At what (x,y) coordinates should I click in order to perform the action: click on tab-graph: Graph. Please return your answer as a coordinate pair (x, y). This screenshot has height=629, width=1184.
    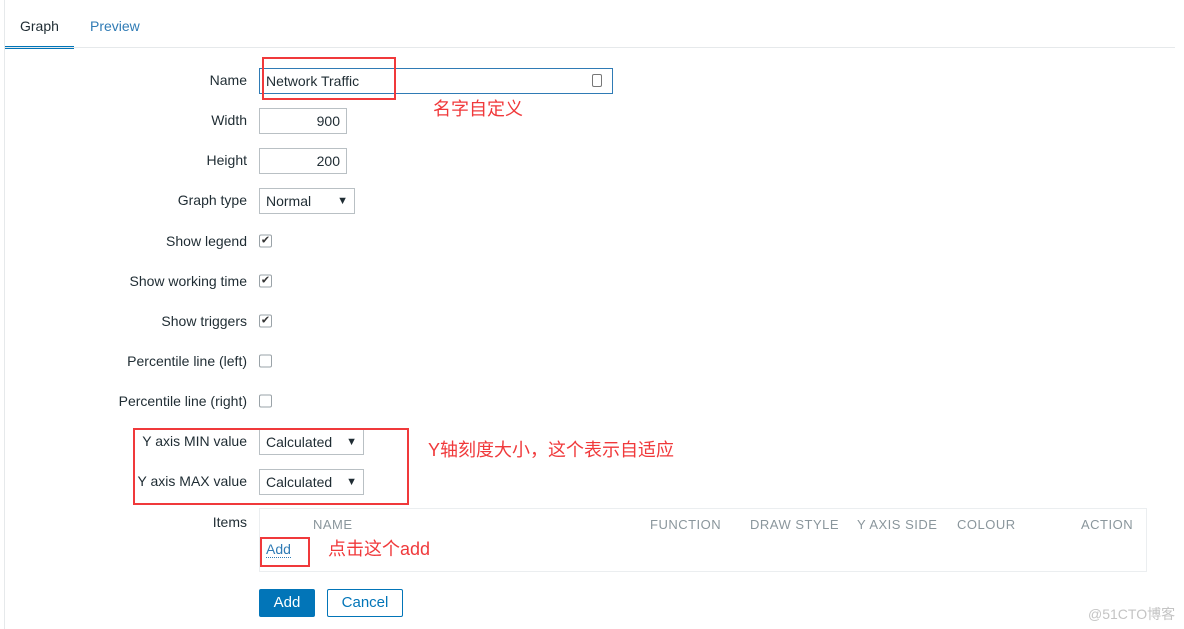
    Looking at the image, I should click on (39, 29).